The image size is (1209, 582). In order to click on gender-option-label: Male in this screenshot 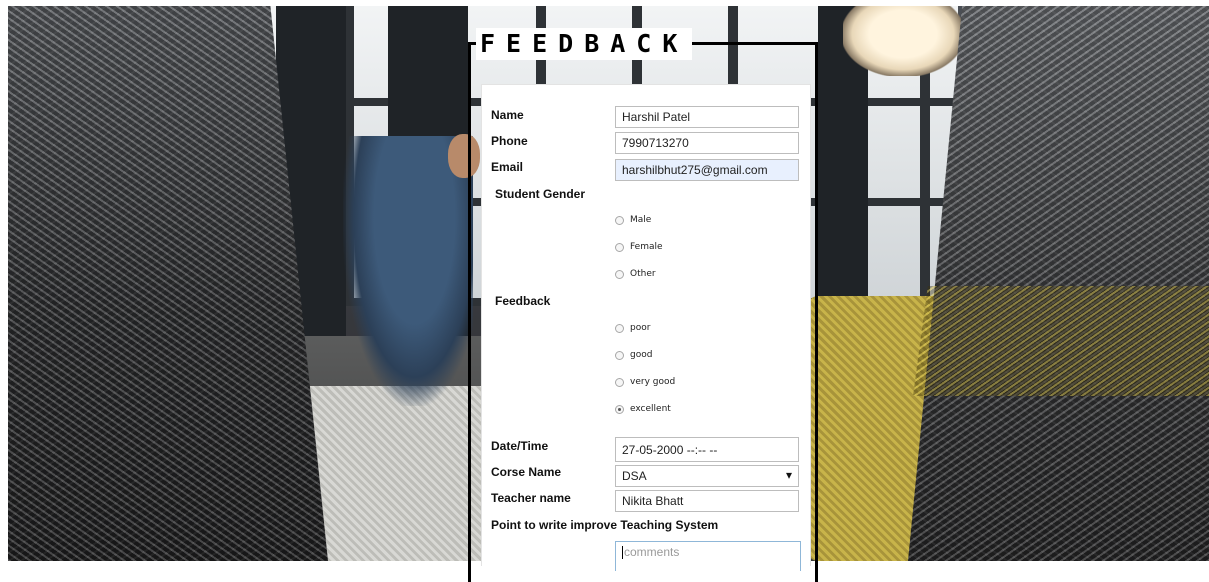, I will do `click(641, 220)`.